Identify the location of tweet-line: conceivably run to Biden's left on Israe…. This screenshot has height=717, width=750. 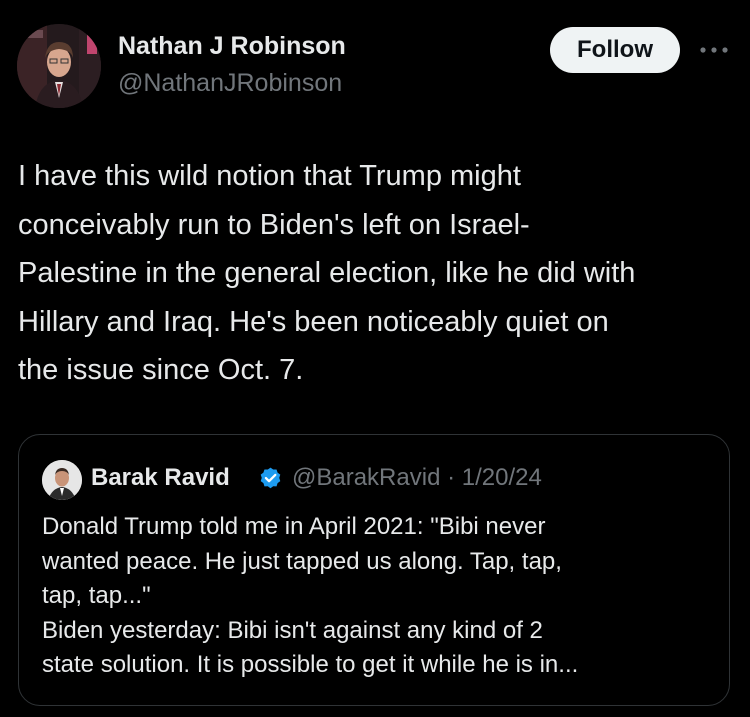
(274, 224).